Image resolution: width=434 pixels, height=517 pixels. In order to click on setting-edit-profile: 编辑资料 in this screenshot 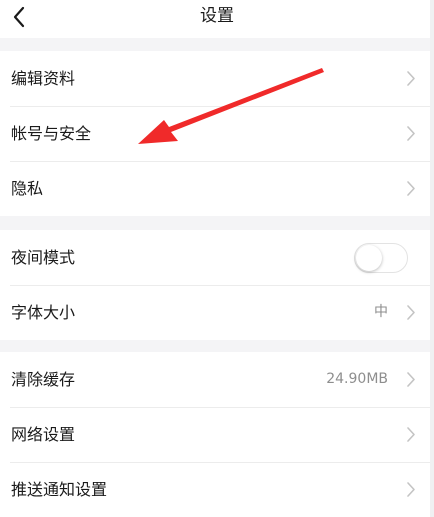, I will do `click(217, 78)`.